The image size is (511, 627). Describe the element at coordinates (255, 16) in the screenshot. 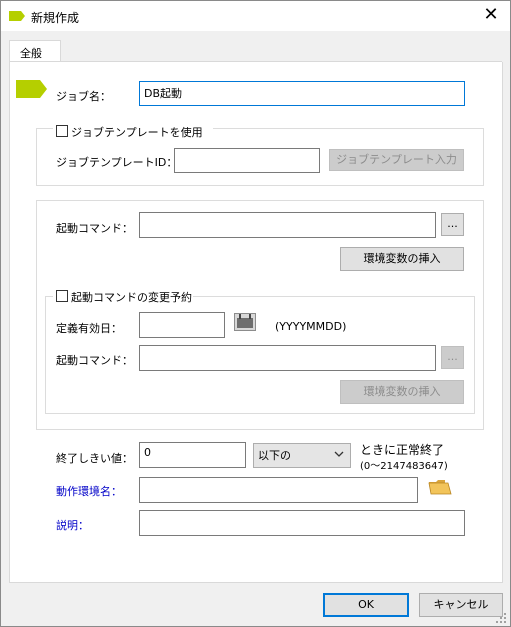

I see `title-bar: 新規作成 ✕` at that location.